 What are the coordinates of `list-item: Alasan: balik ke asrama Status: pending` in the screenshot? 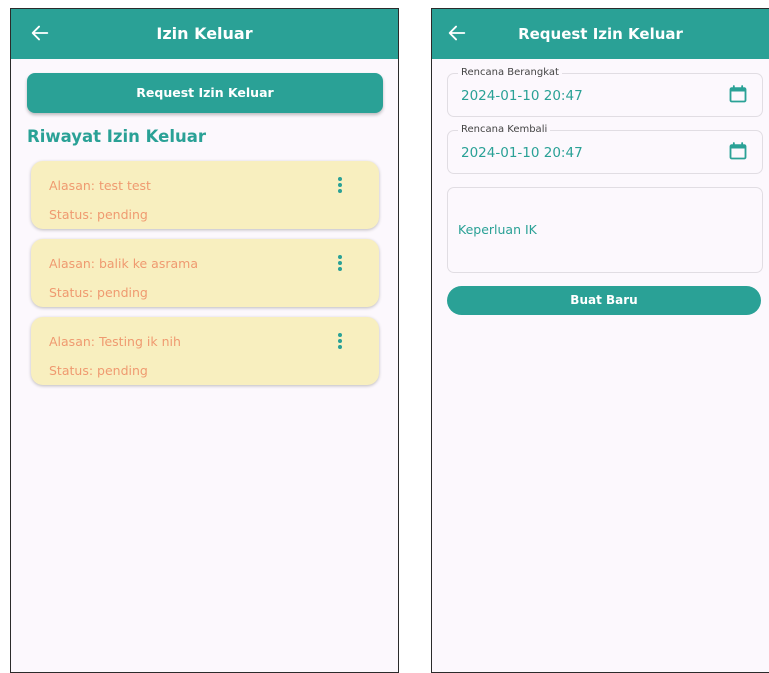 It's located at (205, 273).